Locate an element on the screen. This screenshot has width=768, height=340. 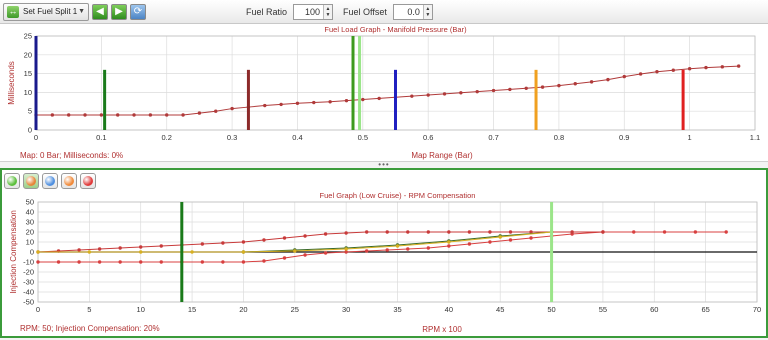
y-tick-label: 40 is located at coordinates (30, 212).